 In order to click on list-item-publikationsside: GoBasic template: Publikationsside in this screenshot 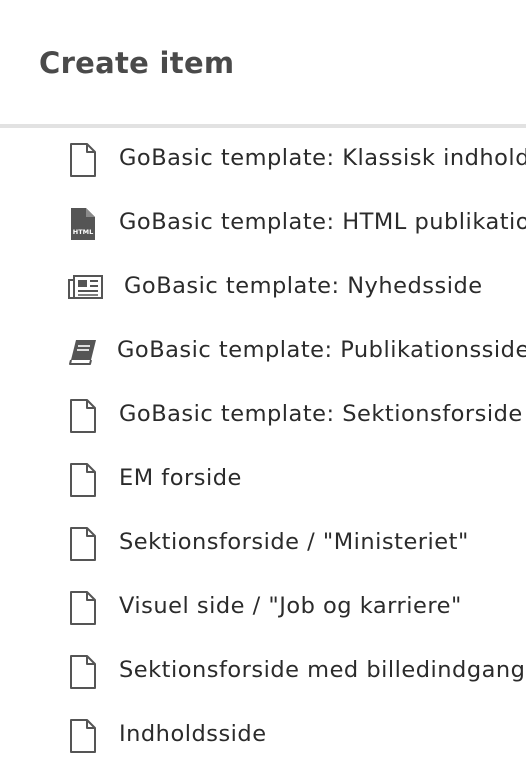, I will do `click(263, 352)`.